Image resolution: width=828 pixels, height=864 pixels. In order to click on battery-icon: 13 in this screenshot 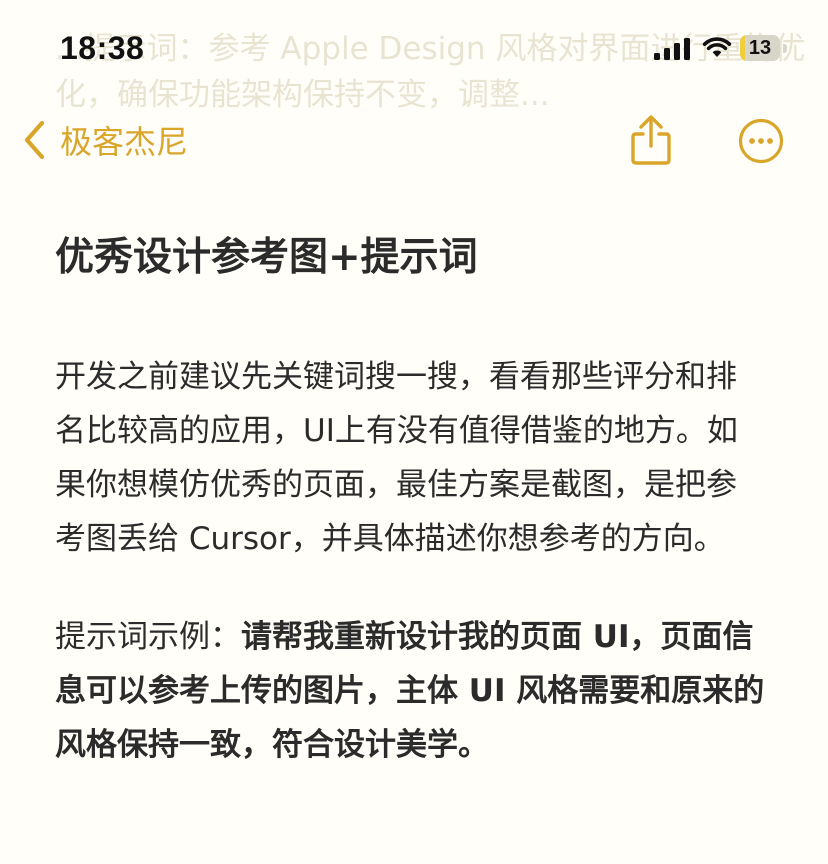, I will do `click(764, 49)`.